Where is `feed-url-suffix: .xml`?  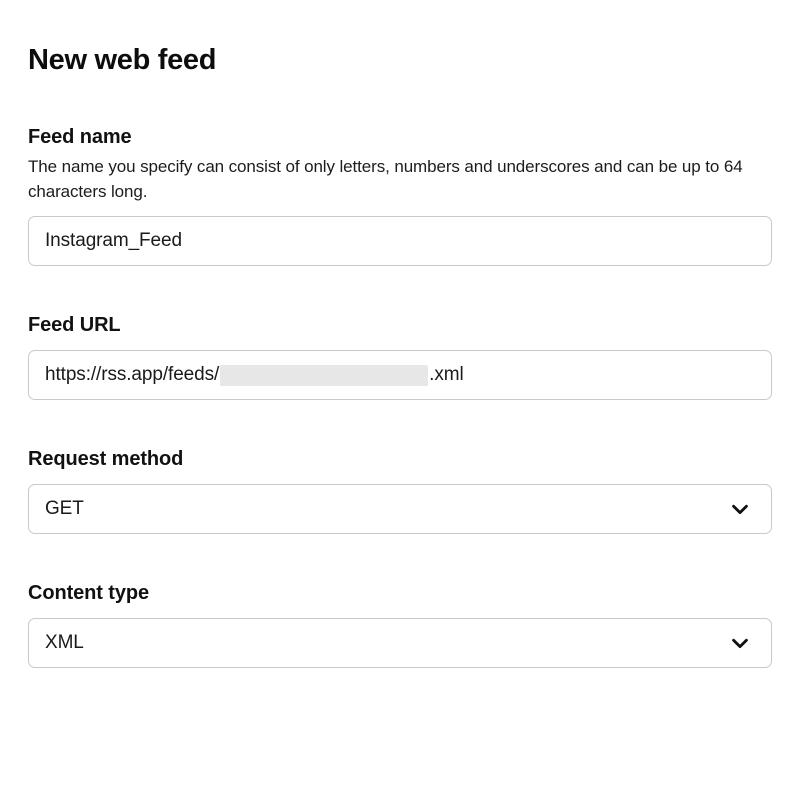 feed-url-suffix: .xml is located at coordinates (446, 374).